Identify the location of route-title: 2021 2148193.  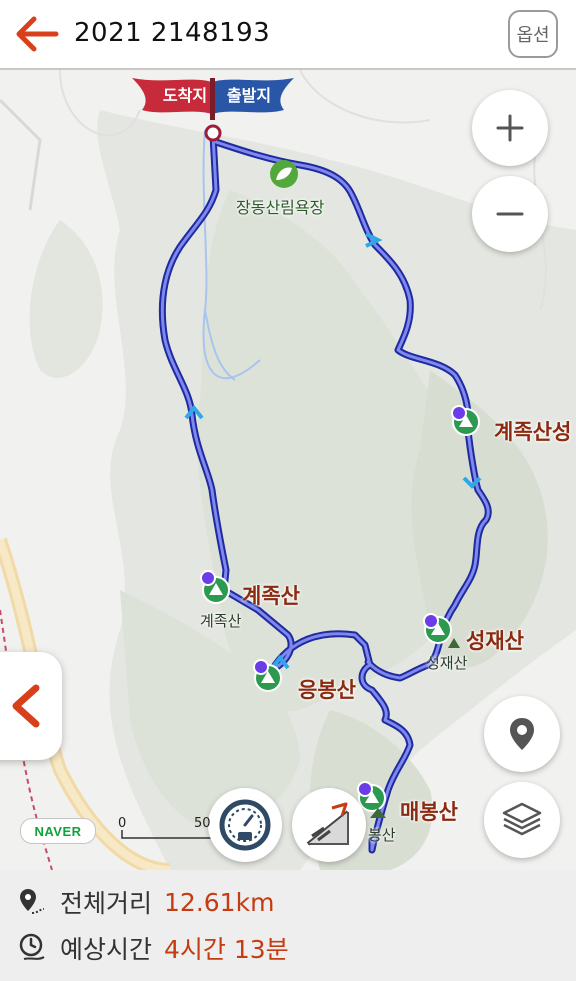
(172, 33).